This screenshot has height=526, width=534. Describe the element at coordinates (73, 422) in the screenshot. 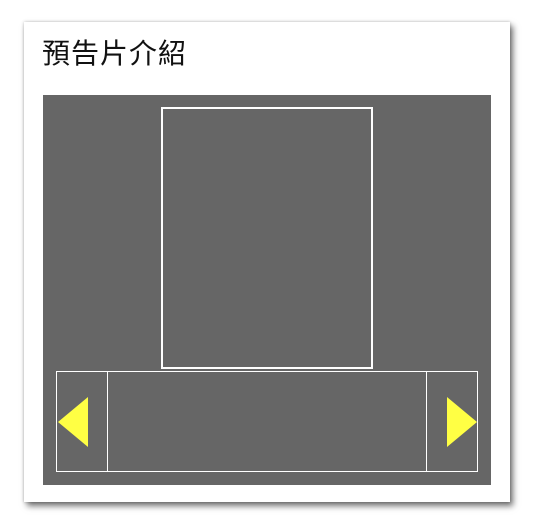

I see `triangle-left-icon` at that location.